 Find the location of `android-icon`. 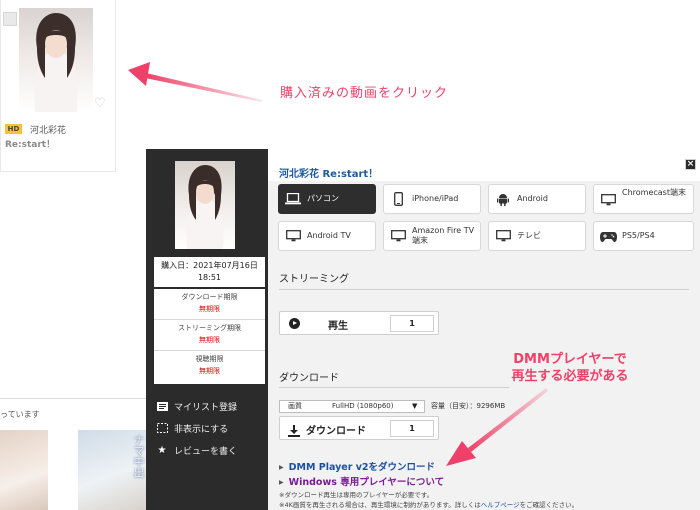

android-icon is located at coordinates (503, 199).